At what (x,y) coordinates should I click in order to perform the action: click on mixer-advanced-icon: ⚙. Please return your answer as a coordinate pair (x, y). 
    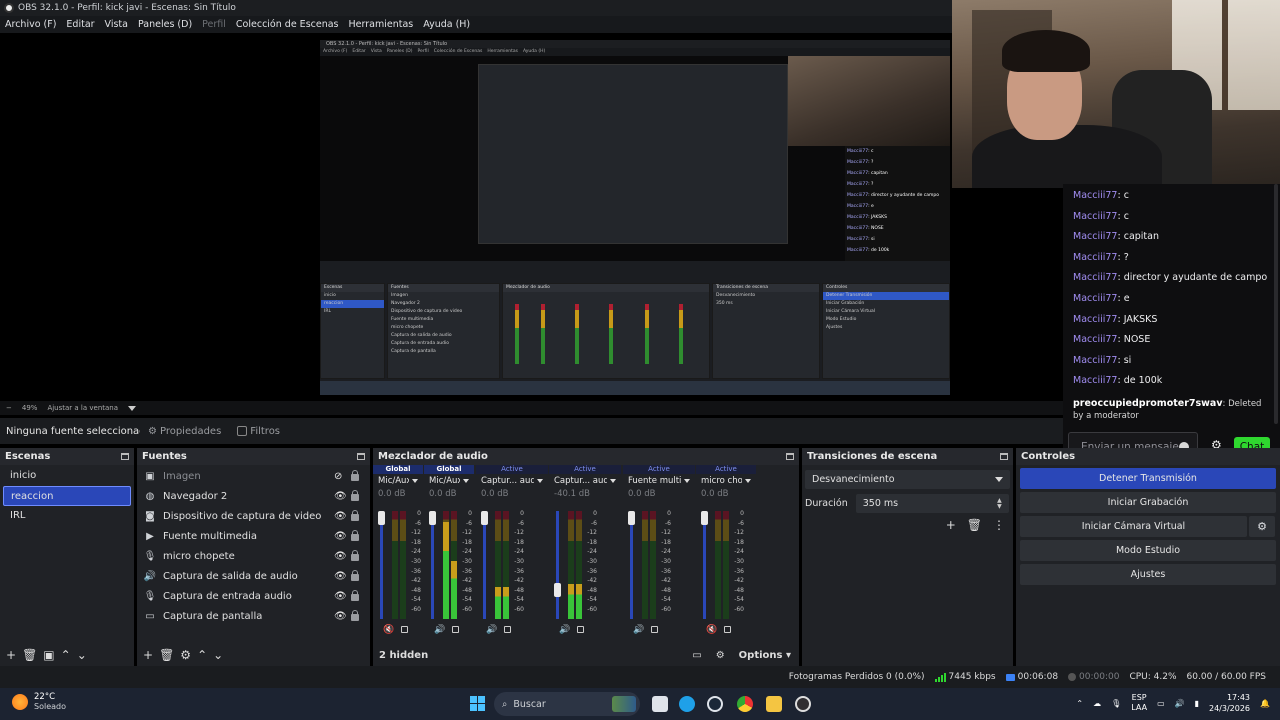
    Looking at the image, I should click on (720, 655).